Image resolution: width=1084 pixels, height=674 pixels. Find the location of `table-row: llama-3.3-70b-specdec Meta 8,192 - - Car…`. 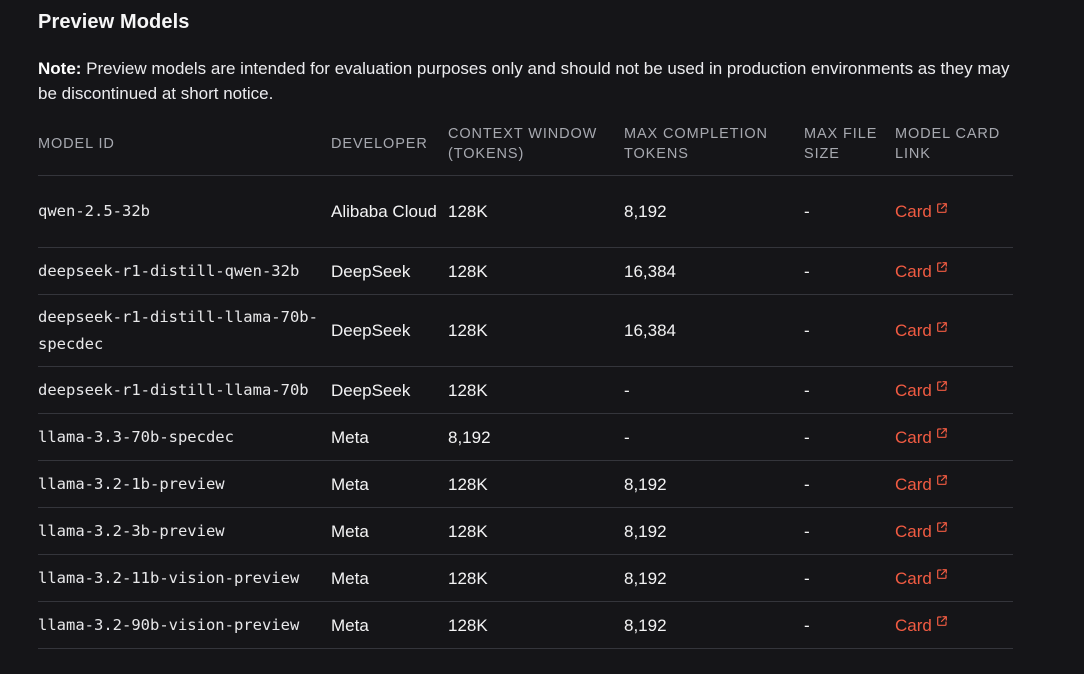

table-row: llama-3.3-70b-specdec Meta 8,192 - - Car… is located at coordinates (525, 437).